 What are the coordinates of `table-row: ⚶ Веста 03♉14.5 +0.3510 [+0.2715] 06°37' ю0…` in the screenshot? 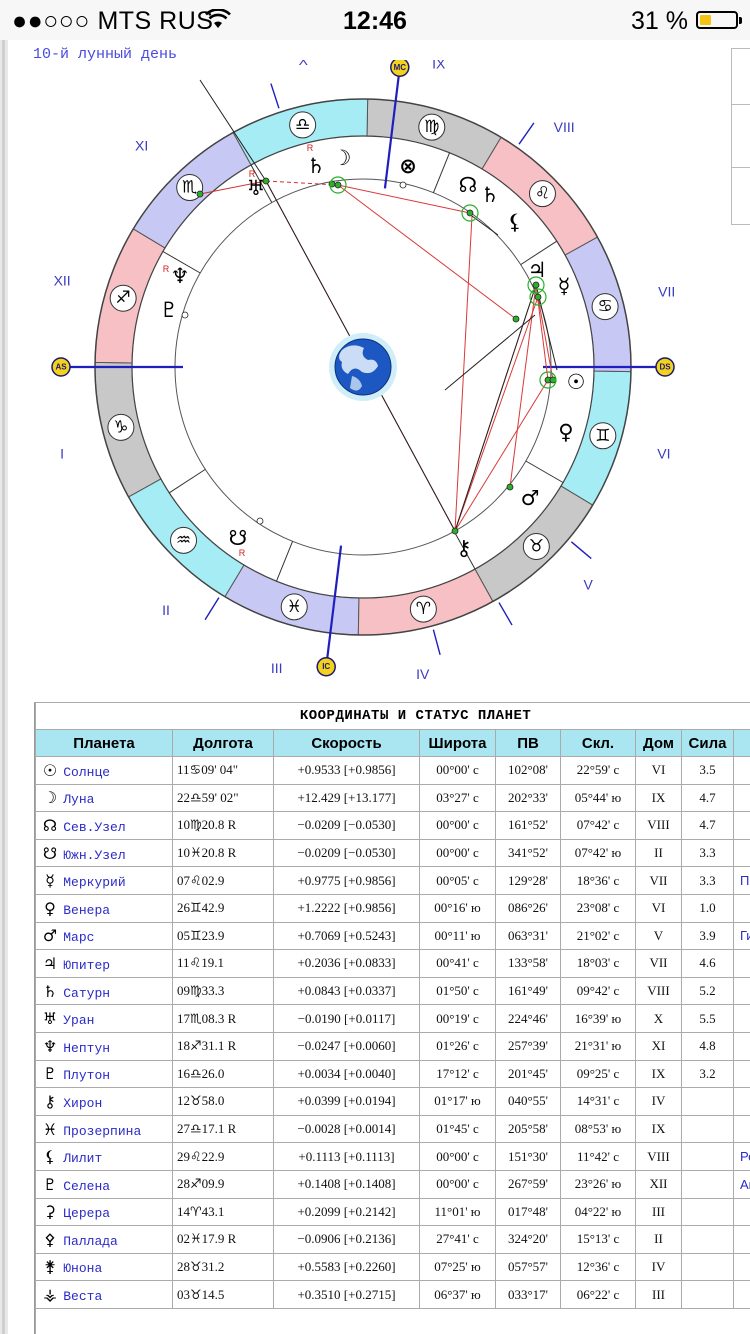 It's located at (392, 1294).